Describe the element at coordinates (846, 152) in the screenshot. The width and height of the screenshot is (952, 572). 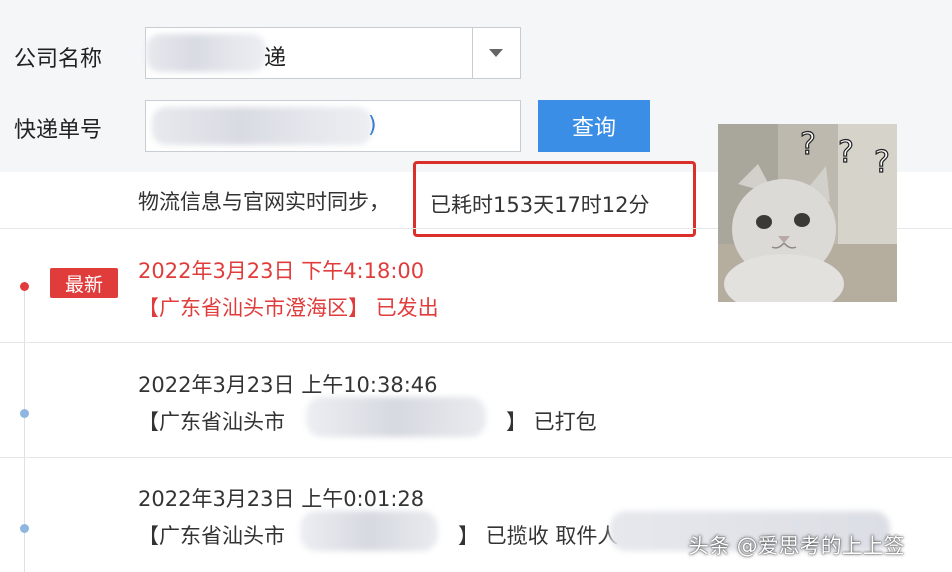
I see `question-mark-2: ?` at that location.